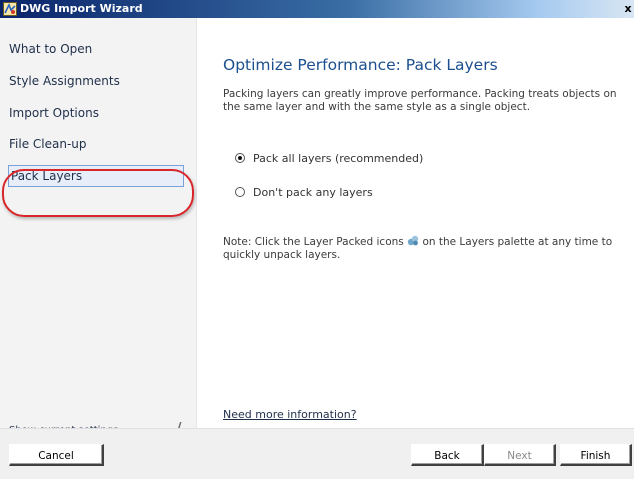 The width and height of the screenshot is (634, 479). Describe the element at coordinates (313, 242) in the screenshot. I see `note-text-start: Note: Click the Layer Packed icons` at that location.